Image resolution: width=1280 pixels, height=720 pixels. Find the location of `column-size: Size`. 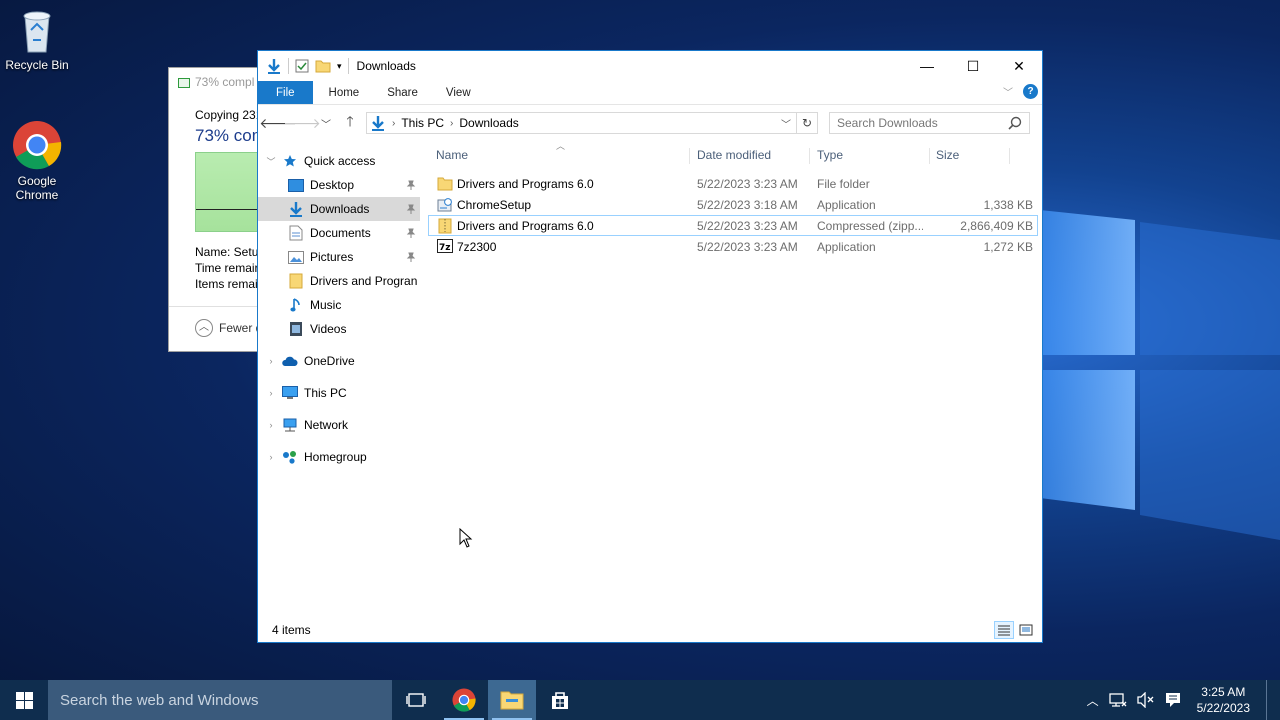

column-size: Size is located at coordinates (970, 156).